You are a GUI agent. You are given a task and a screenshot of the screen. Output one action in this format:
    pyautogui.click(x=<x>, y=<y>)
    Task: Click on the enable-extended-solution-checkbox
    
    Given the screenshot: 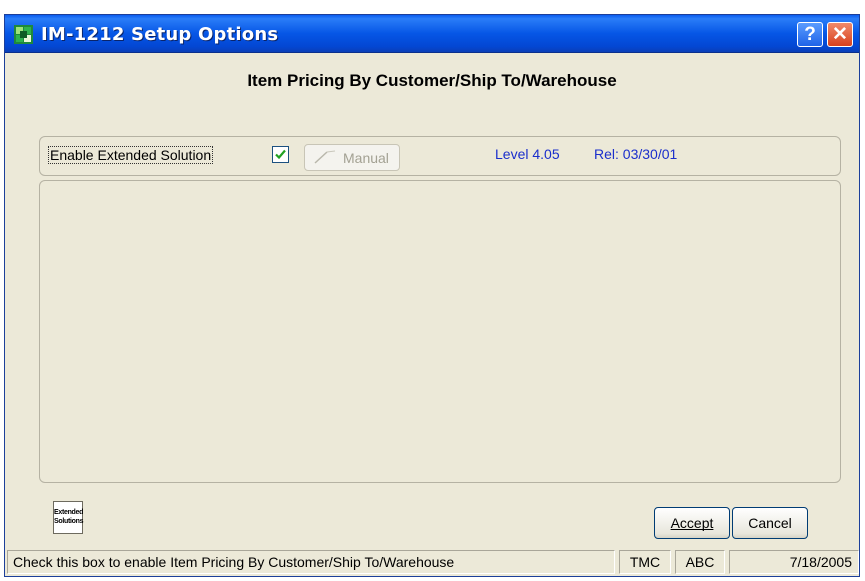 What is the action you would take?
    pyautogui.click(x=280, y=154)
    